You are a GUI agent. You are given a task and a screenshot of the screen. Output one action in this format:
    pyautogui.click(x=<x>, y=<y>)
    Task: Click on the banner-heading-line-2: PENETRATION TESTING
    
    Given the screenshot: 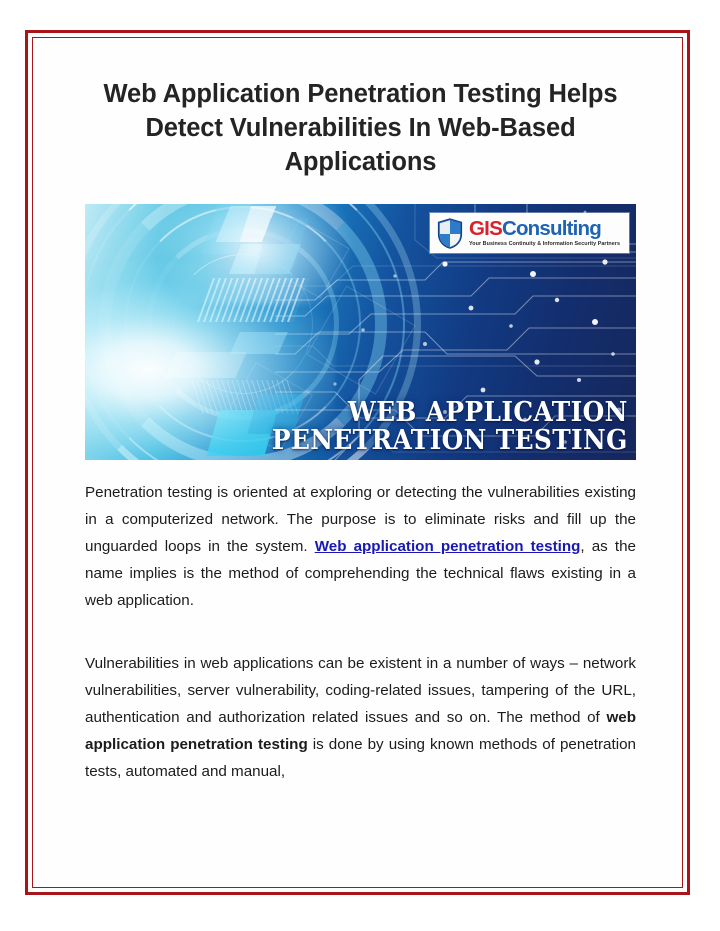 What is the action you would take?
    pyautogui.click(x=450, y=441)
    